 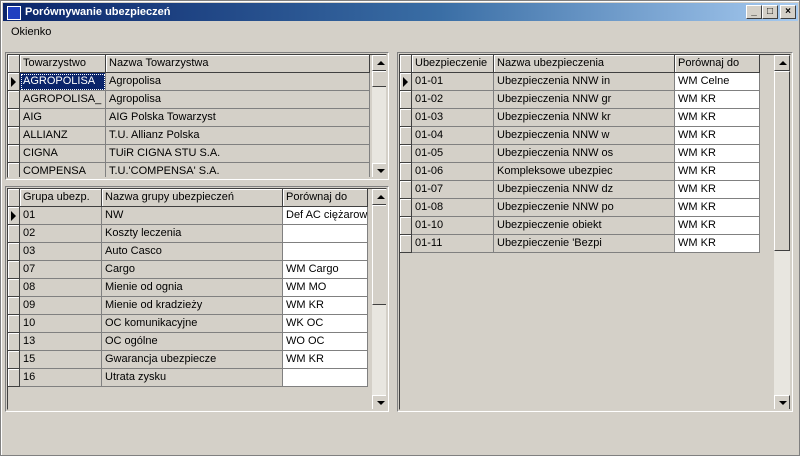 What do you see at coordinates (188, 252) in the screenshot?
I see `table-row: 03 Auto Casco` at bounding box center [188, 252].